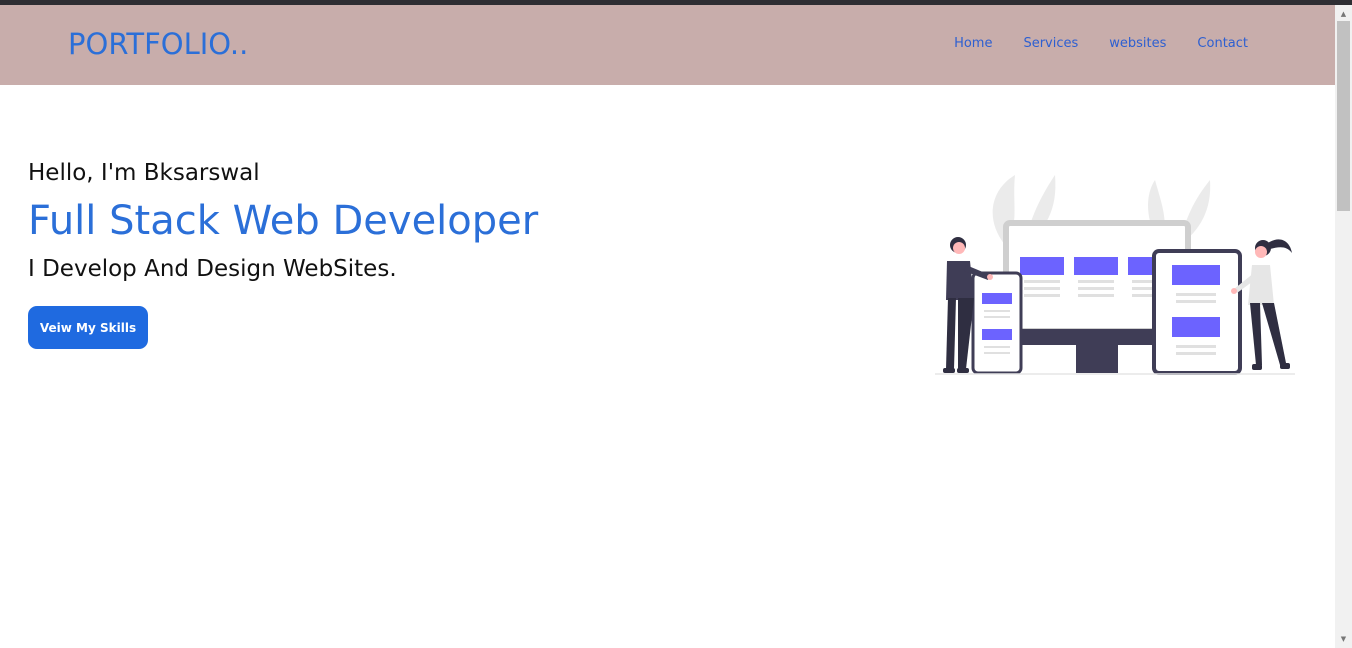 The width and height of the screenshot is (1352, 648). I want to click on nav-links: Home Services websites Contact, so click(1101, 43).